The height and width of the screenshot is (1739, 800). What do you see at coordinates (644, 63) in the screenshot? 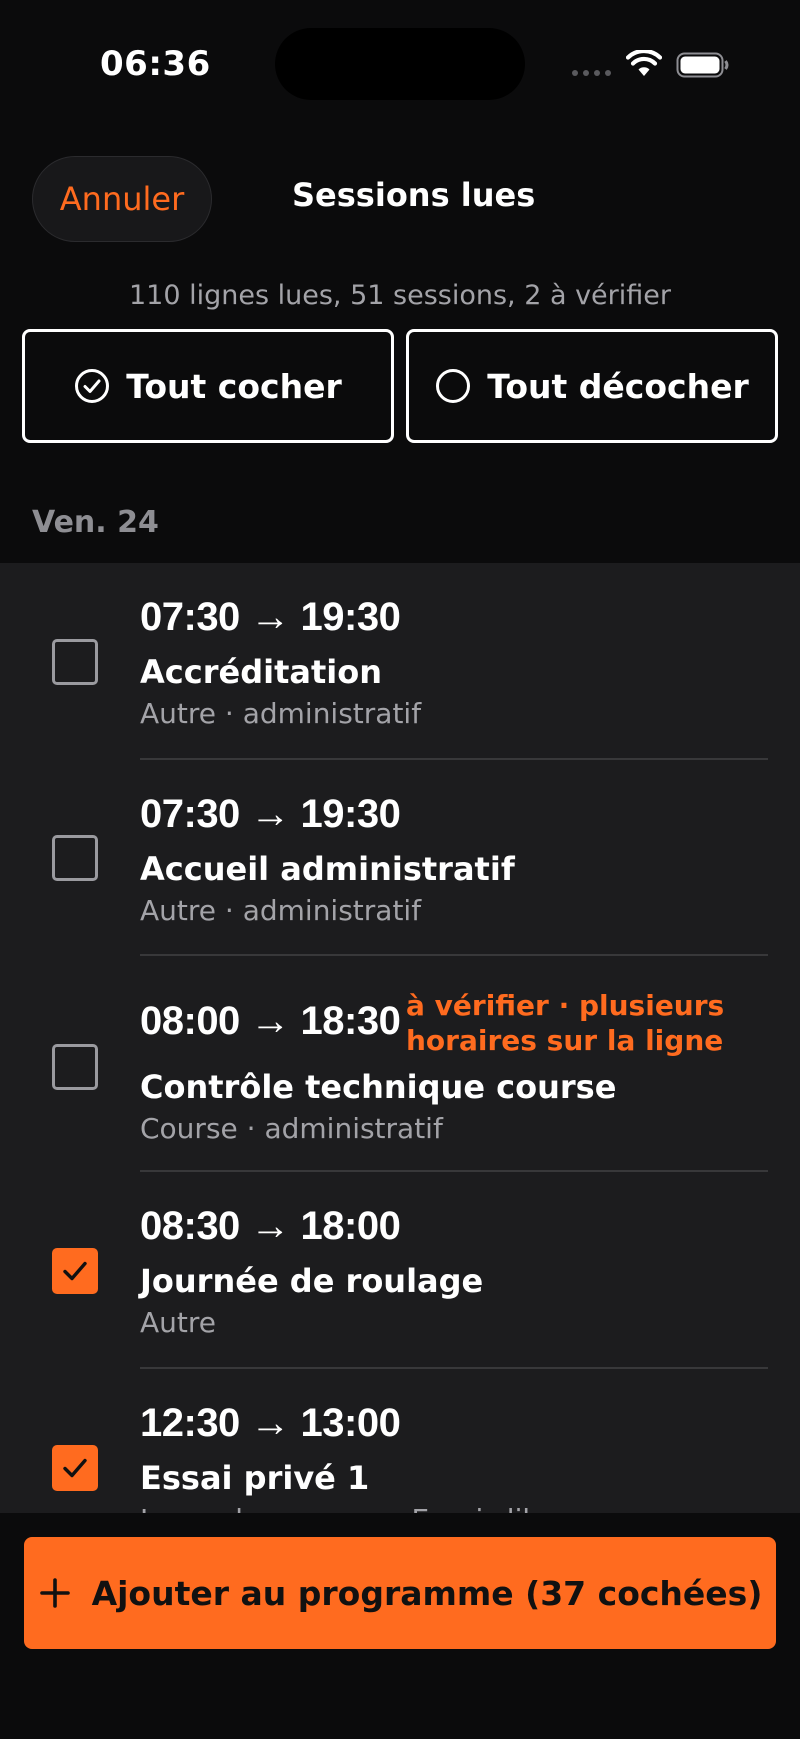
I see `wifi-icon` at bounding box center [644, 63].